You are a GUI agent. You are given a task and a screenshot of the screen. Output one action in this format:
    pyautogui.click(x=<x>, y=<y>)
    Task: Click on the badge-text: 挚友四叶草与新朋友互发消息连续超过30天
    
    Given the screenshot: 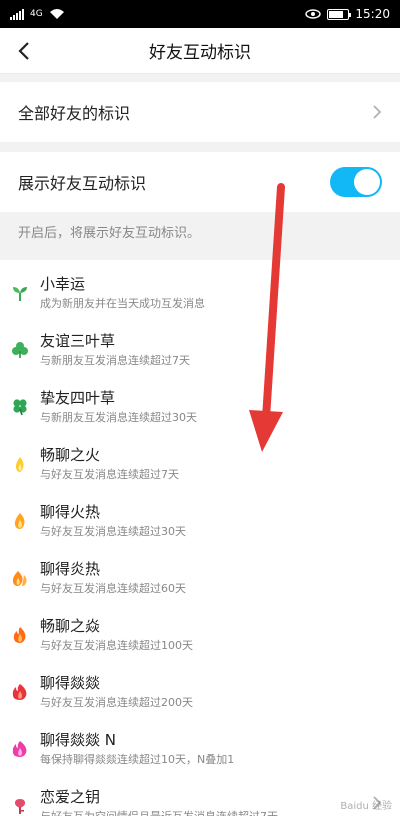 What is the action you would take?
    pyautogui.click(x=118, y=407)
    